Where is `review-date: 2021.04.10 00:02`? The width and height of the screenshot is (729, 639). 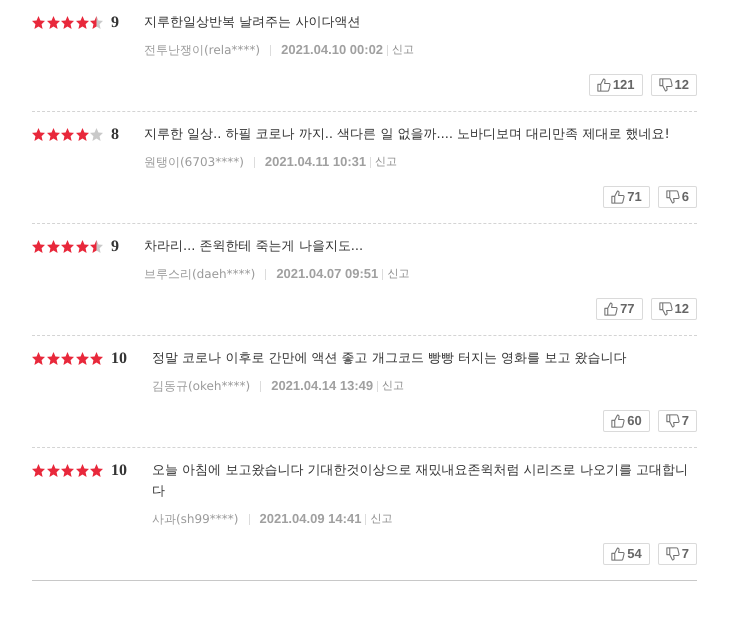
review-date: 2021.04.10 00:02 is located at coordinates (332, 50).